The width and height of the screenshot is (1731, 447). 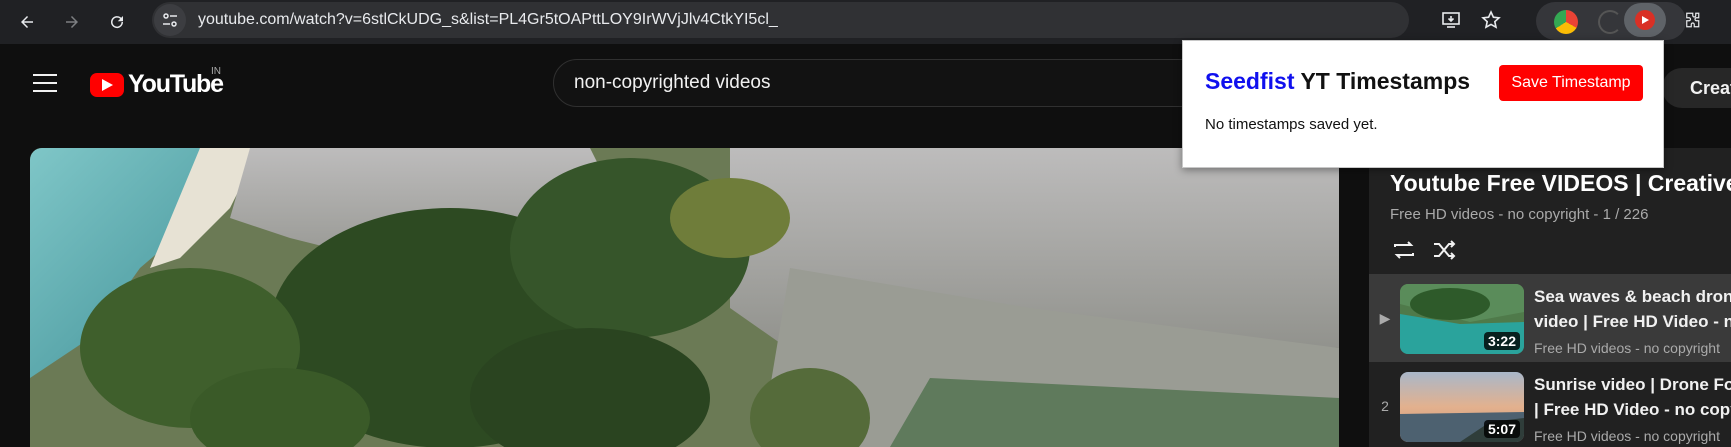 What do you see at coordinates (1462, 319) in the screenshot?
I see `video-thumbnail: 3:22` at bounding box center [1462, 319].